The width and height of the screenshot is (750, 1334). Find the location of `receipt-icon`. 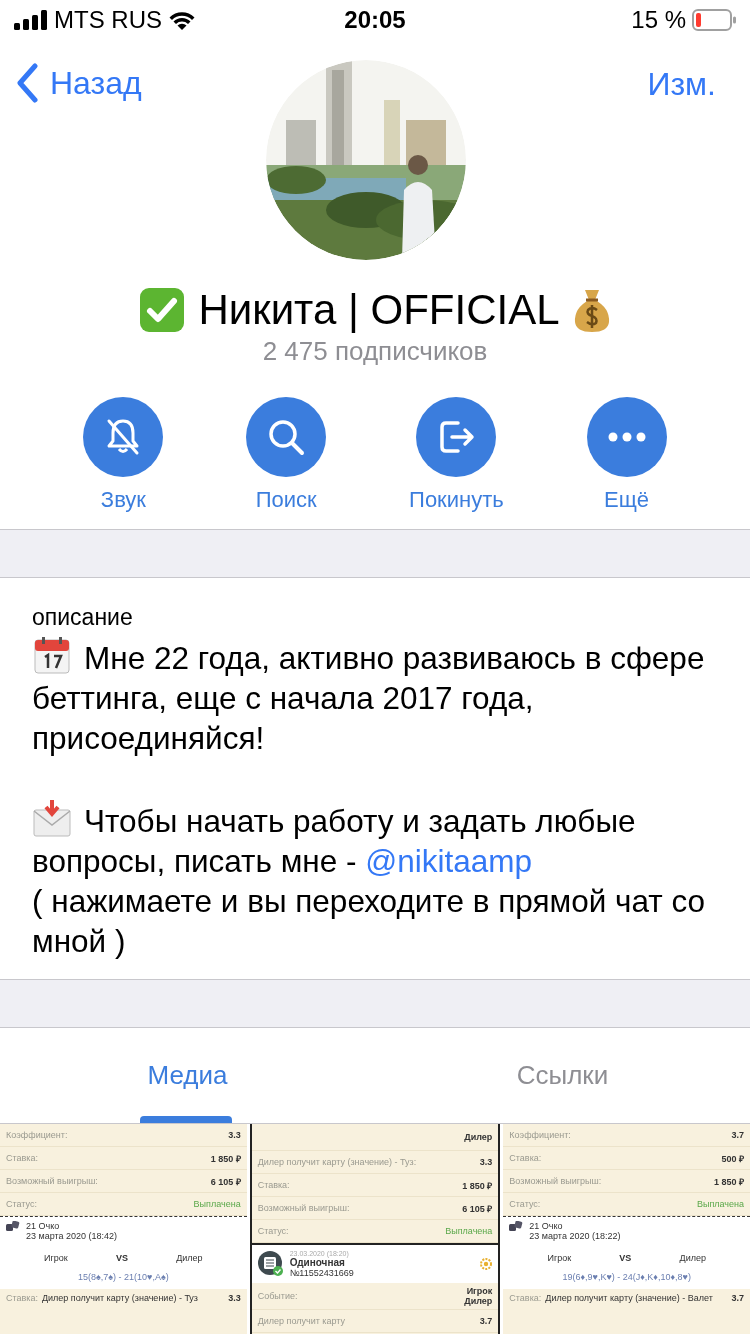

receipt-icon is located at coordinates (270, 1264).